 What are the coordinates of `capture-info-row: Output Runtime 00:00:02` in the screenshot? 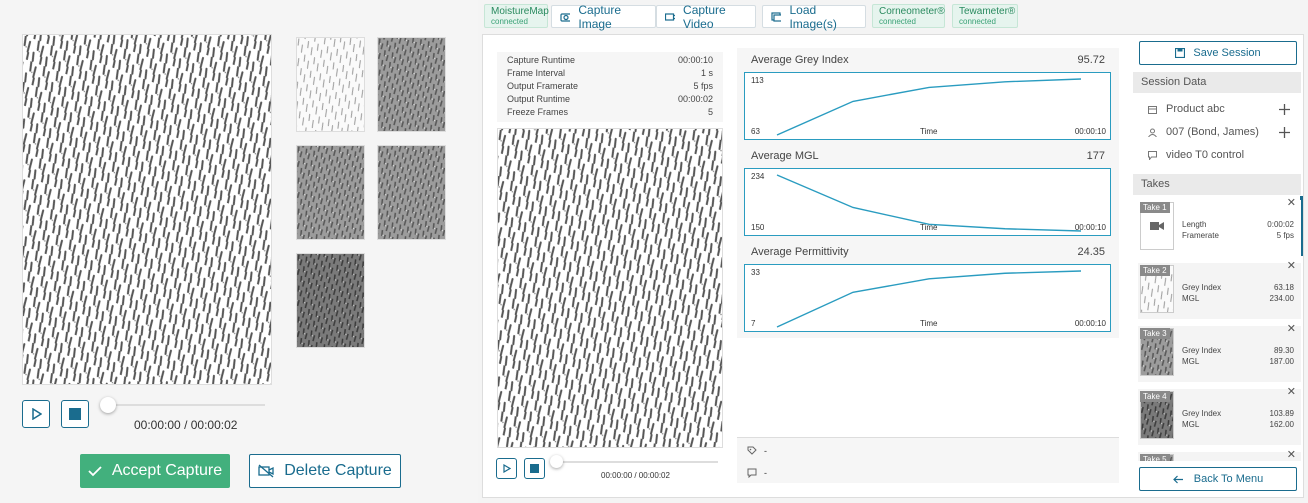 It's located at (610, 100).